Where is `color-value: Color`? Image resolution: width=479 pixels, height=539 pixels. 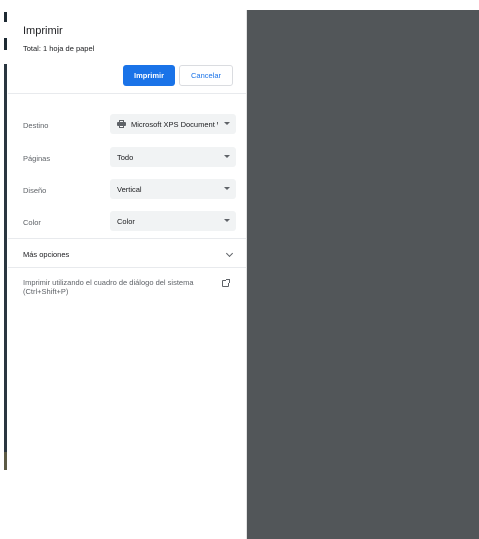 color-value: Color is located at coordinates (126, 221).